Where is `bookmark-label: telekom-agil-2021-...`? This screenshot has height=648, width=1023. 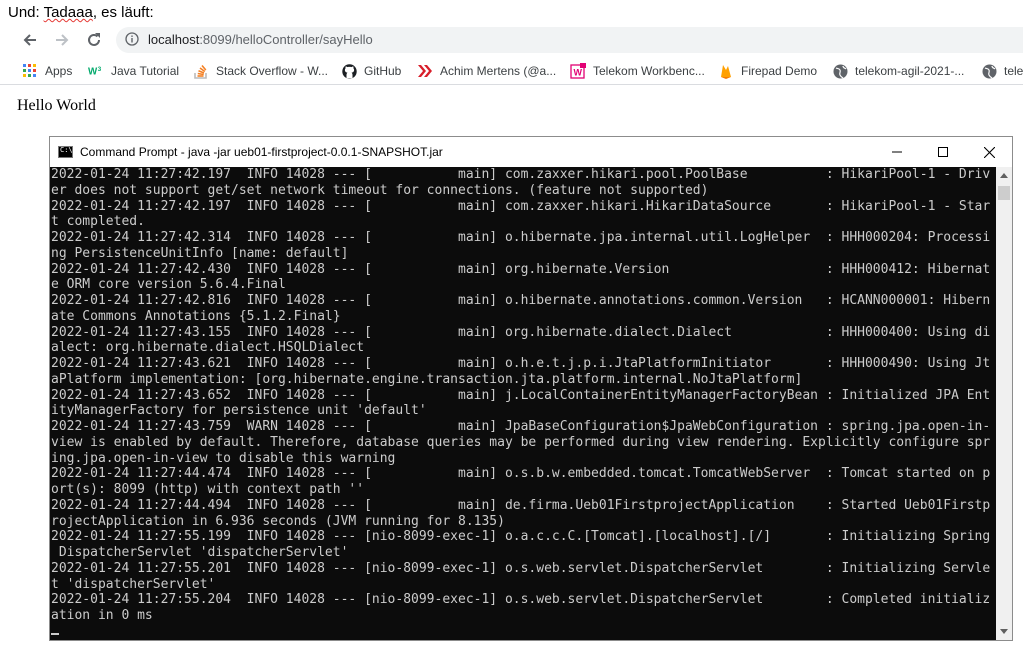
bookmark-label: telekom-agil-2021-... is located at coordinates (910, 71).